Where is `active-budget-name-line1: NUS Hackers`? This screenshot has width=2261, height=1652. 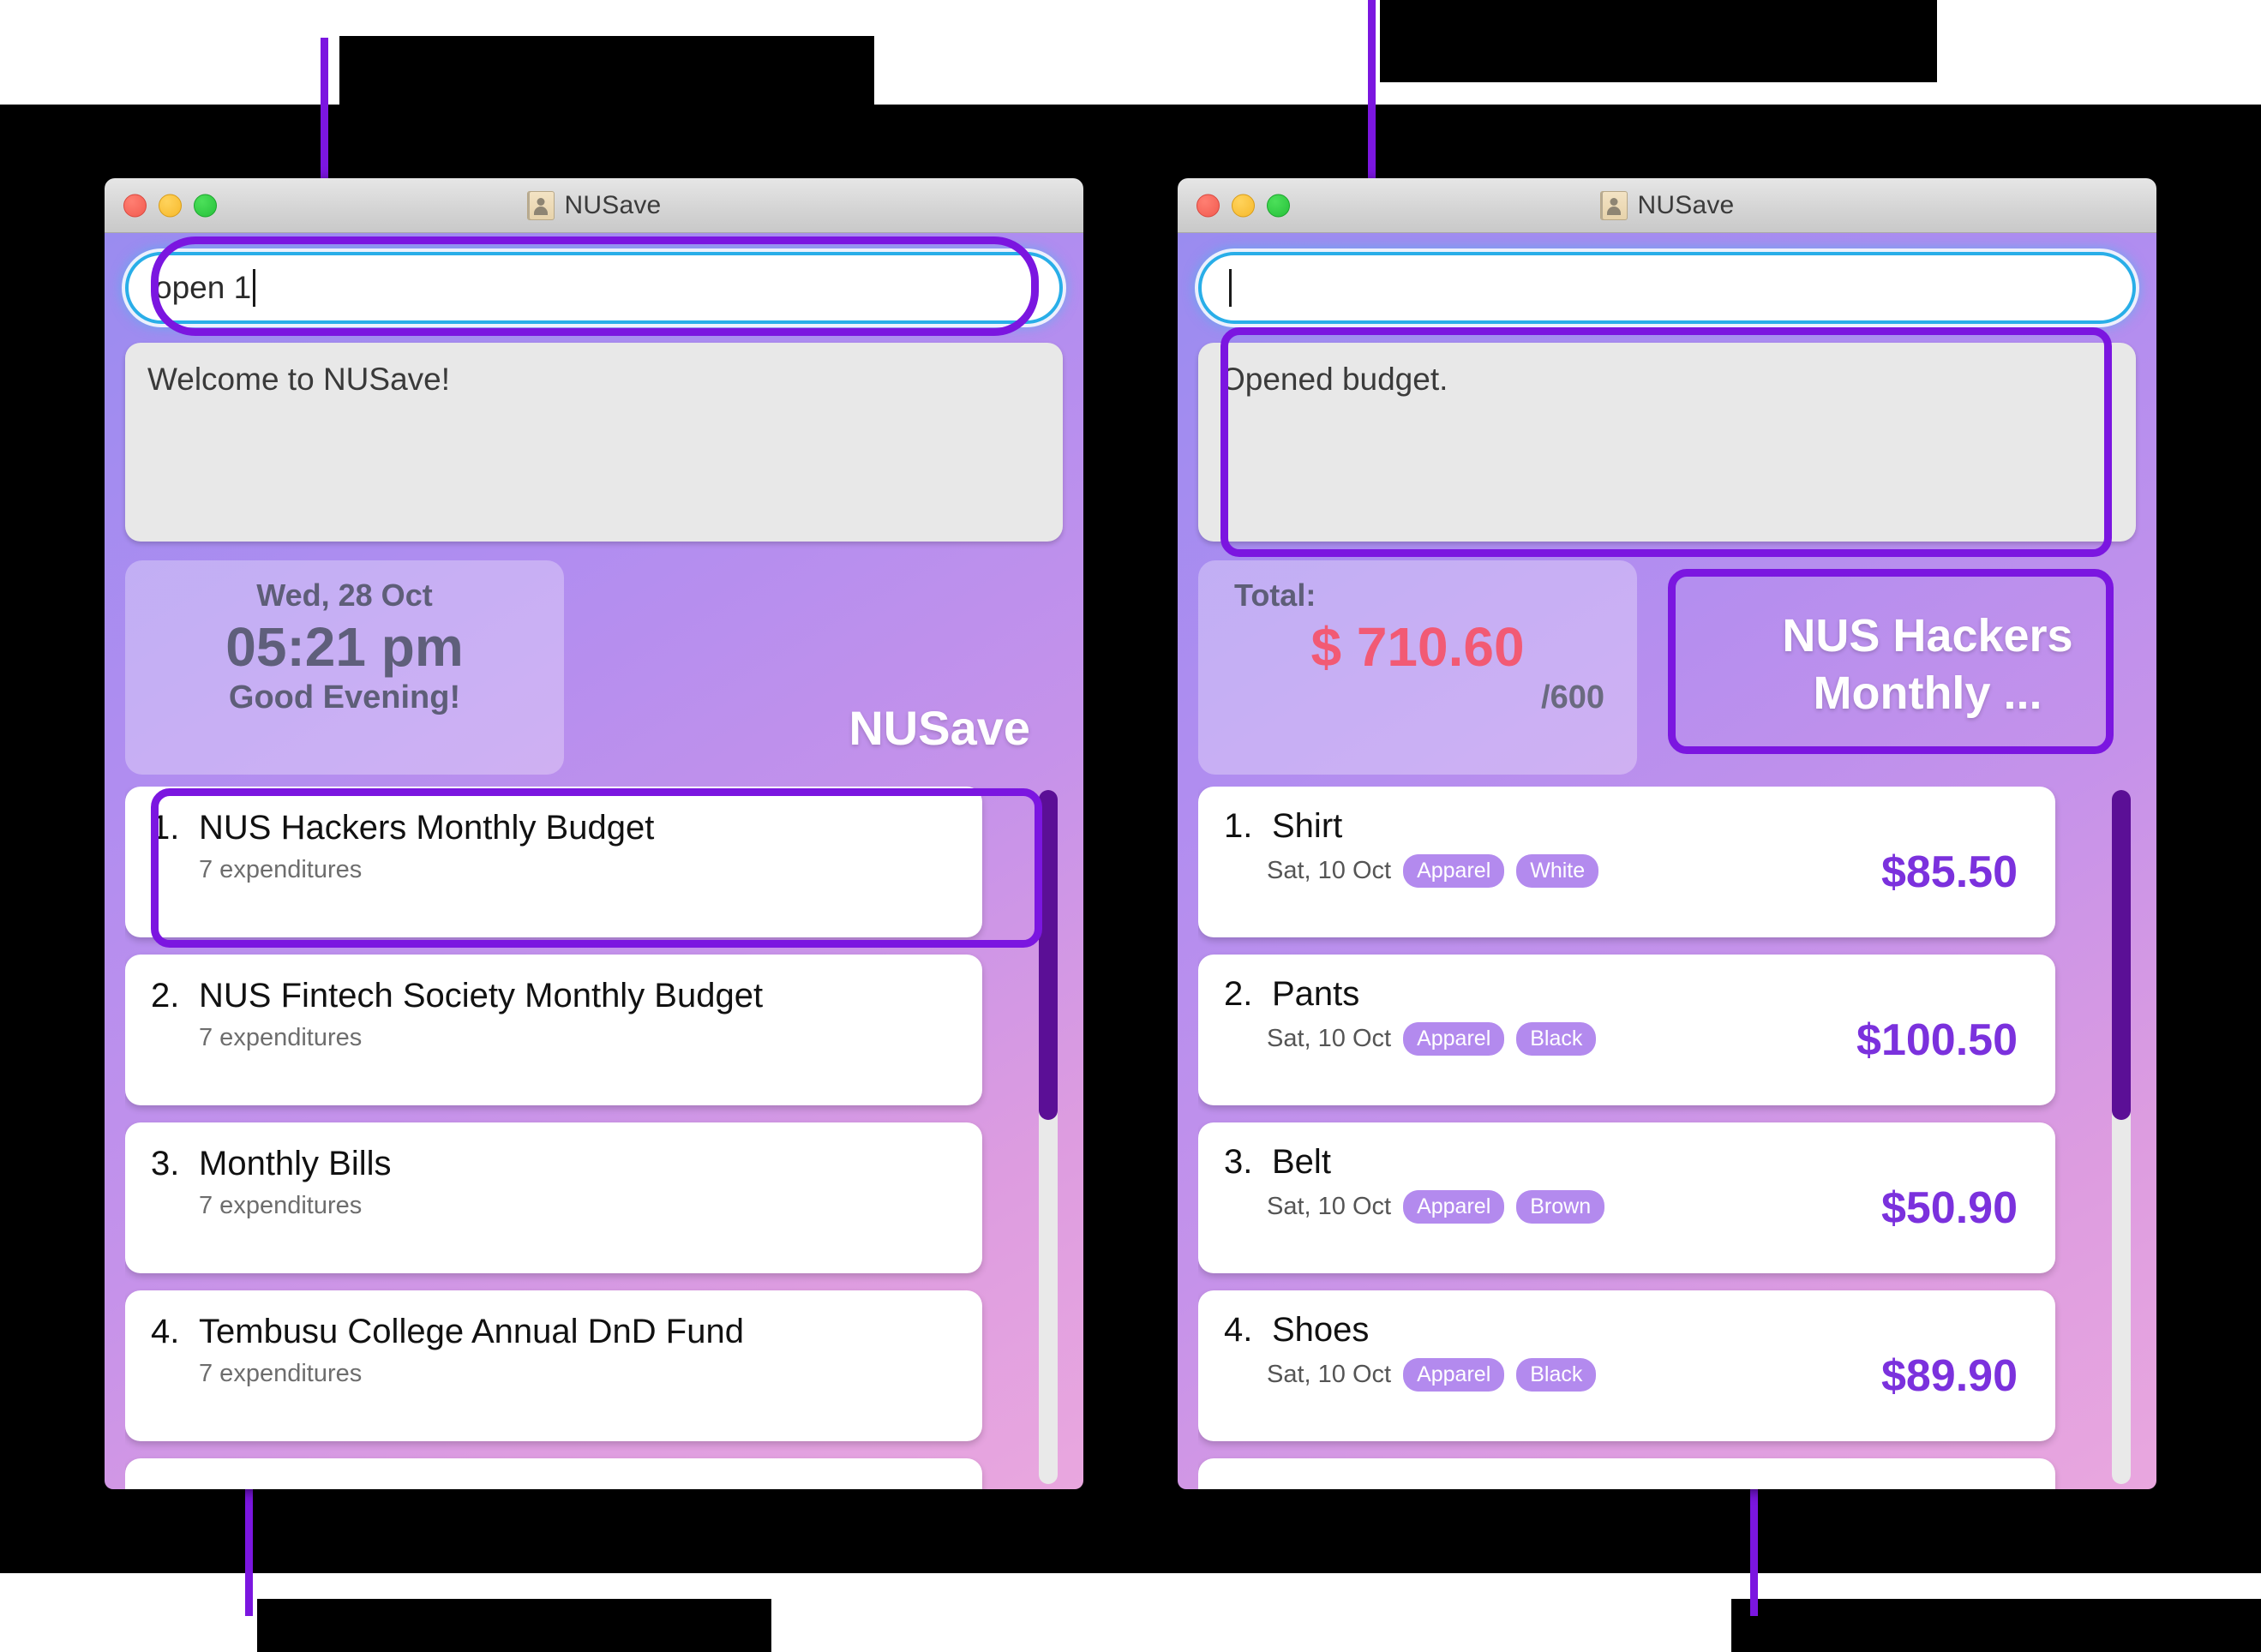 active-budget-name-line1: NUS Hackers is located at coordinates (1927, 636).